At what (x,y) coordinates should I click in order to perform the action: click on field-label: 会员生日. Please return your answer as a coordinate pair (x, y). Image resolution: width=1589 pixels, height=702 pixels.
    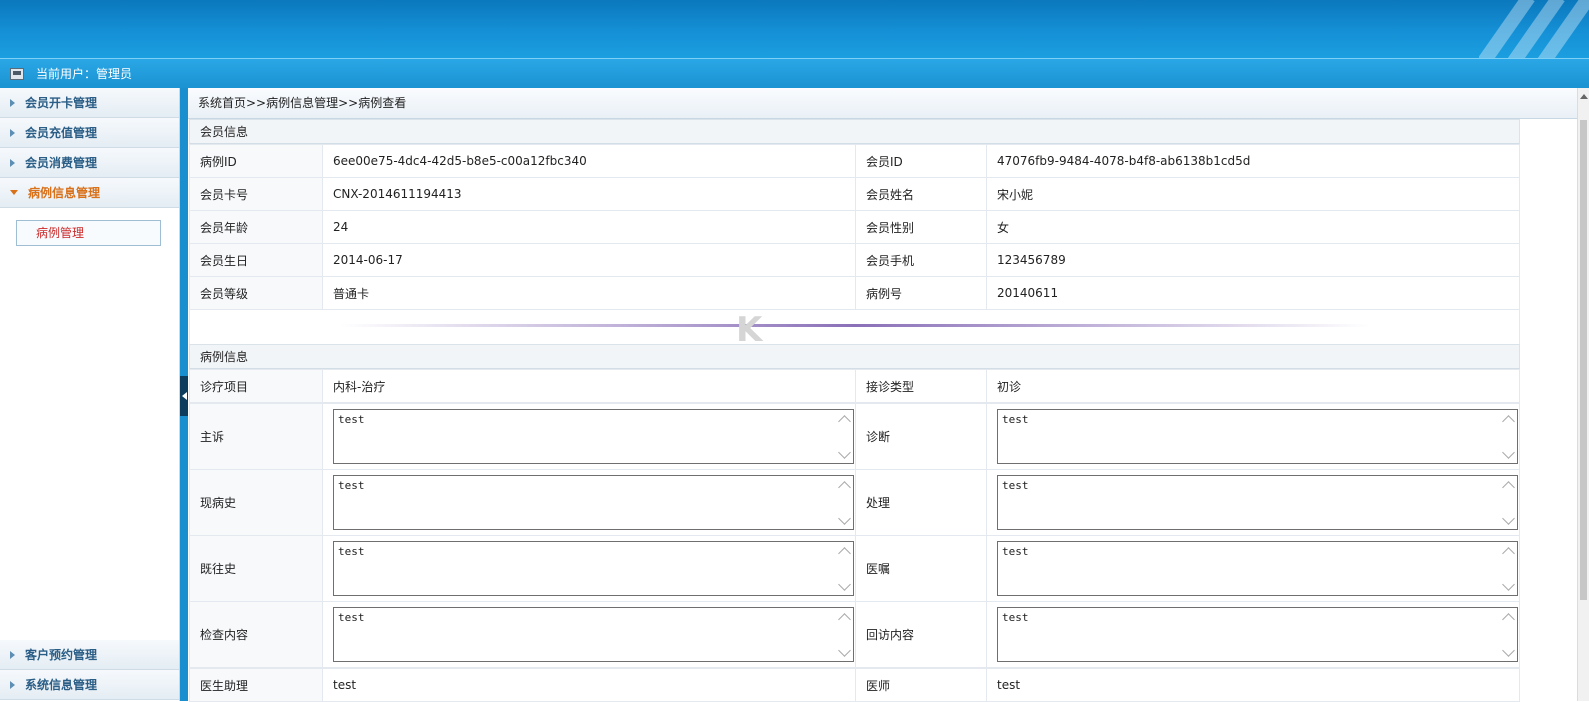
    Looking at the image, I should click on (256, 260).